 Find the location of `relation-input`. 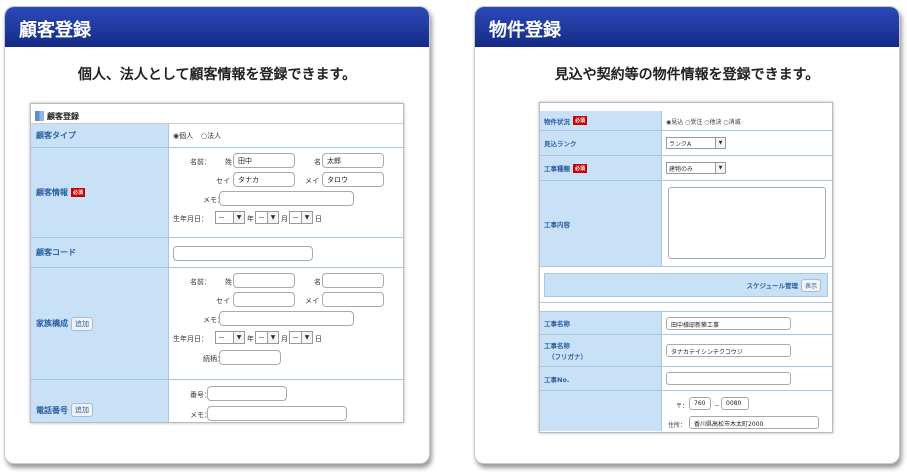

relation-input is located at coordinates (250, 357).